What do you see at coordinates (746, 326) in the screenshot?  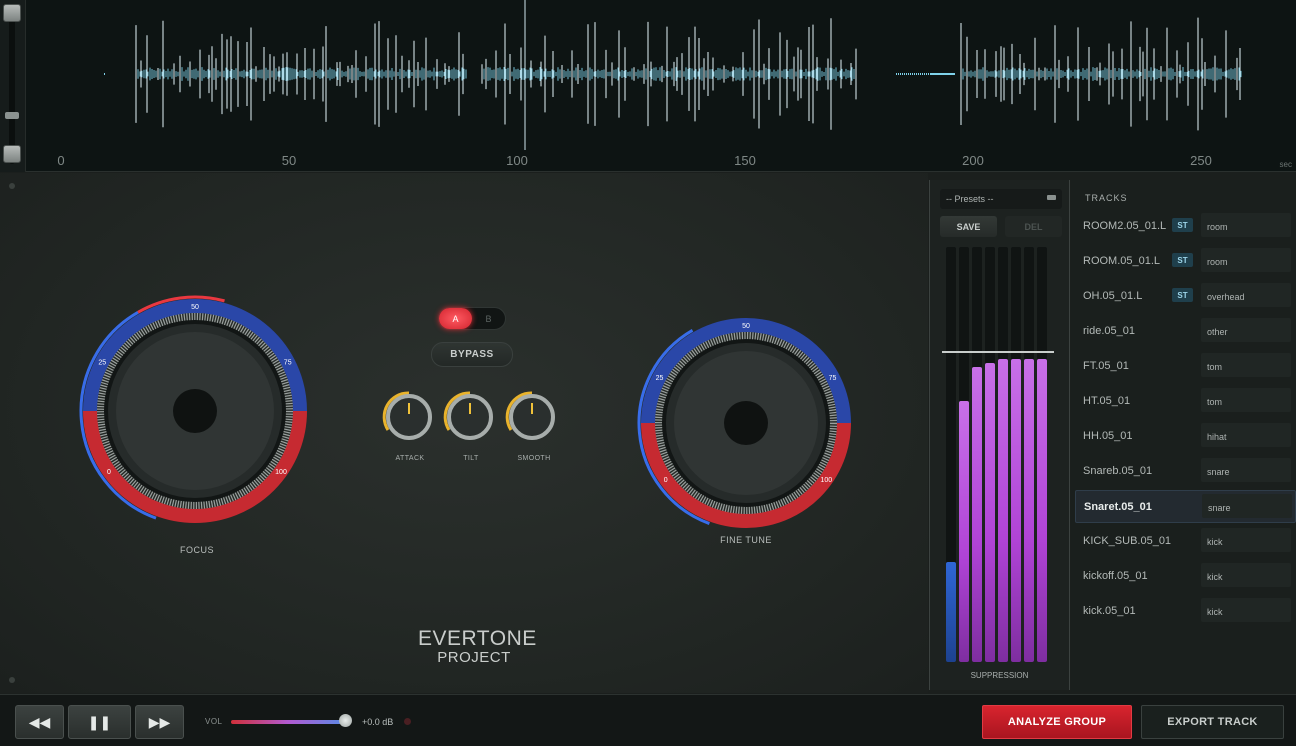 I see `dial-scale-mark: 50` at bounding box center [746, 326].